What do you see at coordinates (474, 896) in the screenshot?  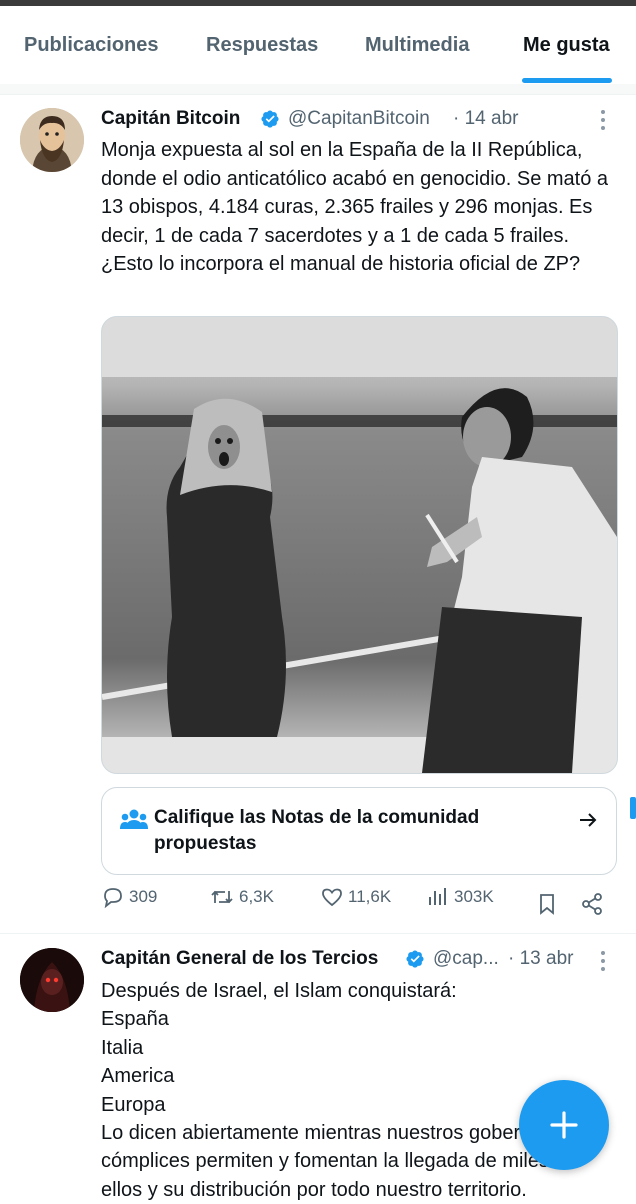 I see `views-count: 303K` at bounding box center [474, 896].